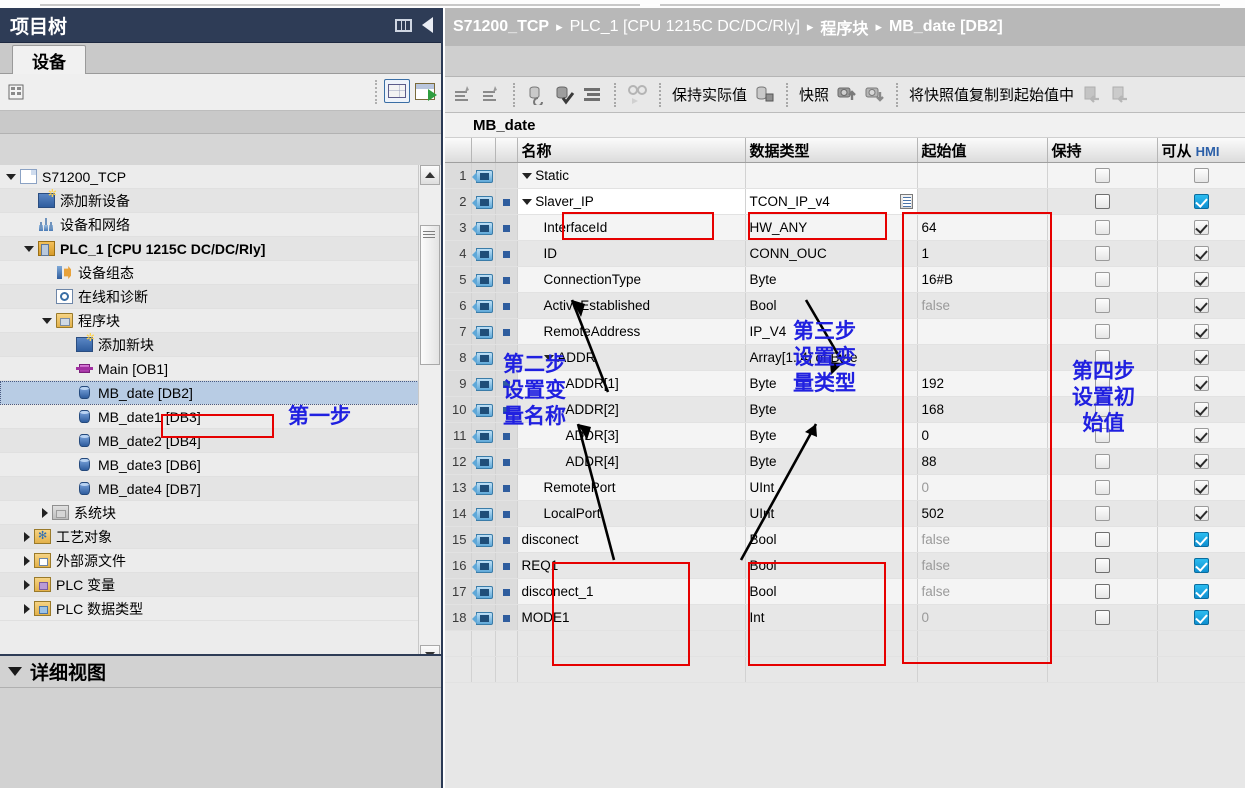  I want to click on breadcrumb-item-db: MB_date [DB2], so click(946, 27).